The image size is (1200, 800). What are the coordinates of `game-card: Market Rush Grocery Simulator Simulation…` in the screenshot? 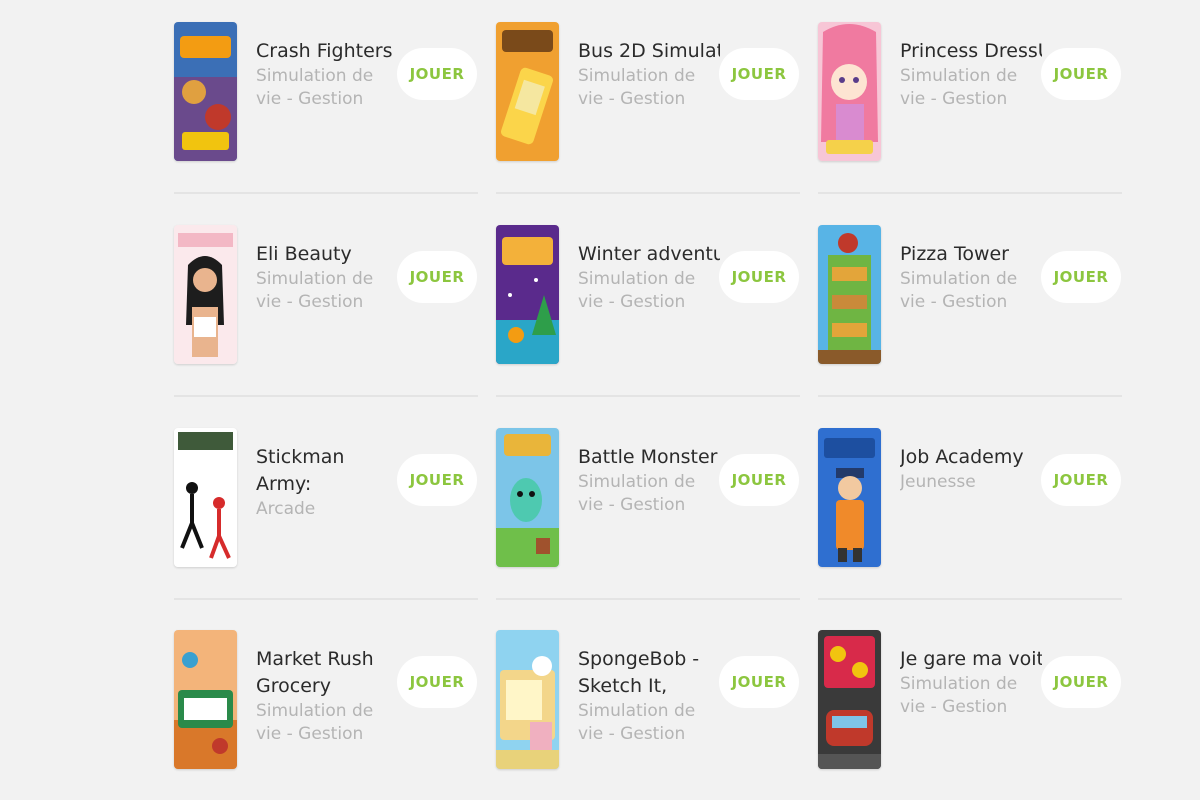 It's located at (326, 693).